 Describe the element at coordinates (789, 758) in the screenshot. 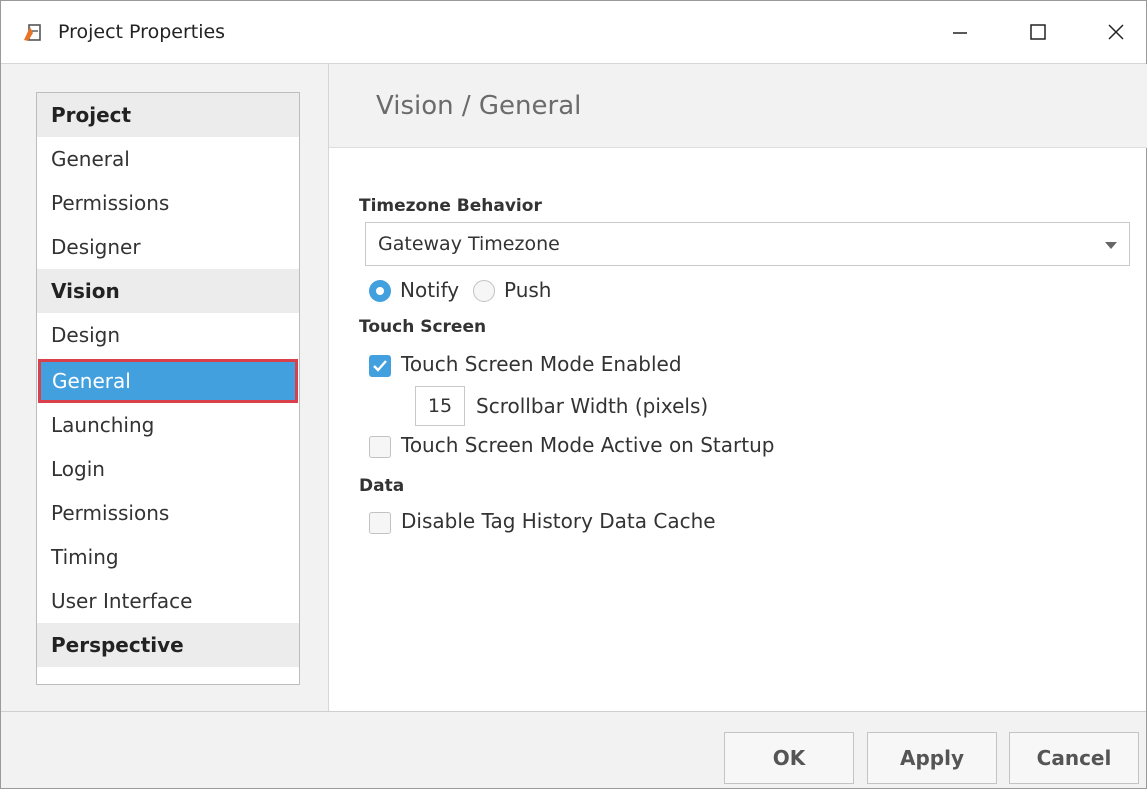

I see `ok-button: OK` at that location.